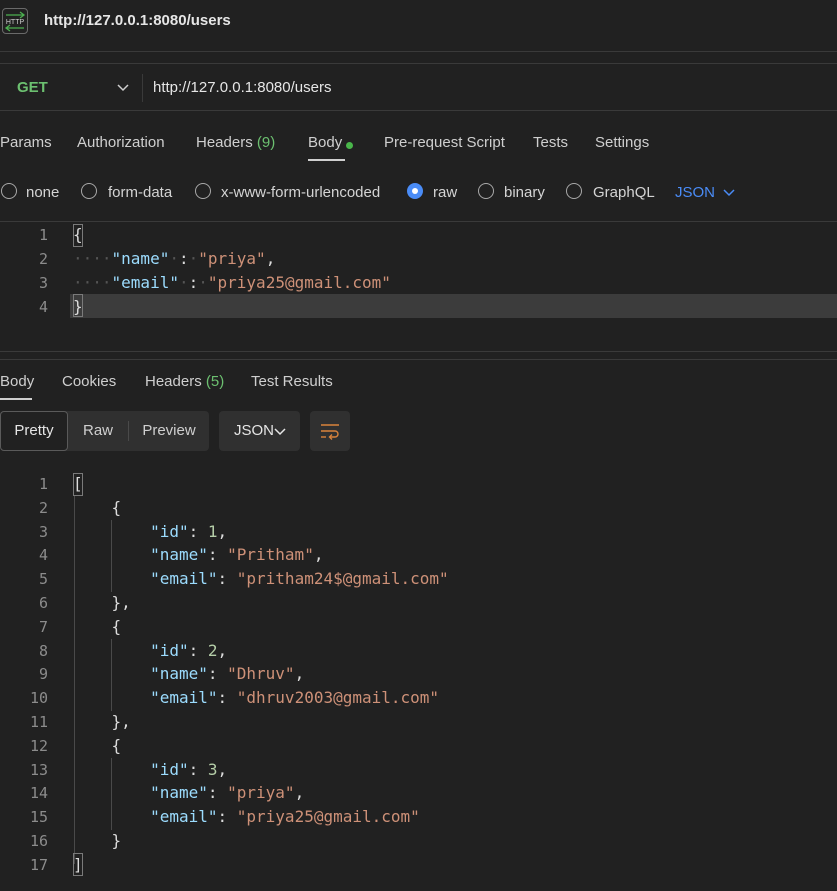  What do you see at coordinates (116, 840) in the screenshot?
I see `json-punctuation: }` at bounding box center [116, 840].